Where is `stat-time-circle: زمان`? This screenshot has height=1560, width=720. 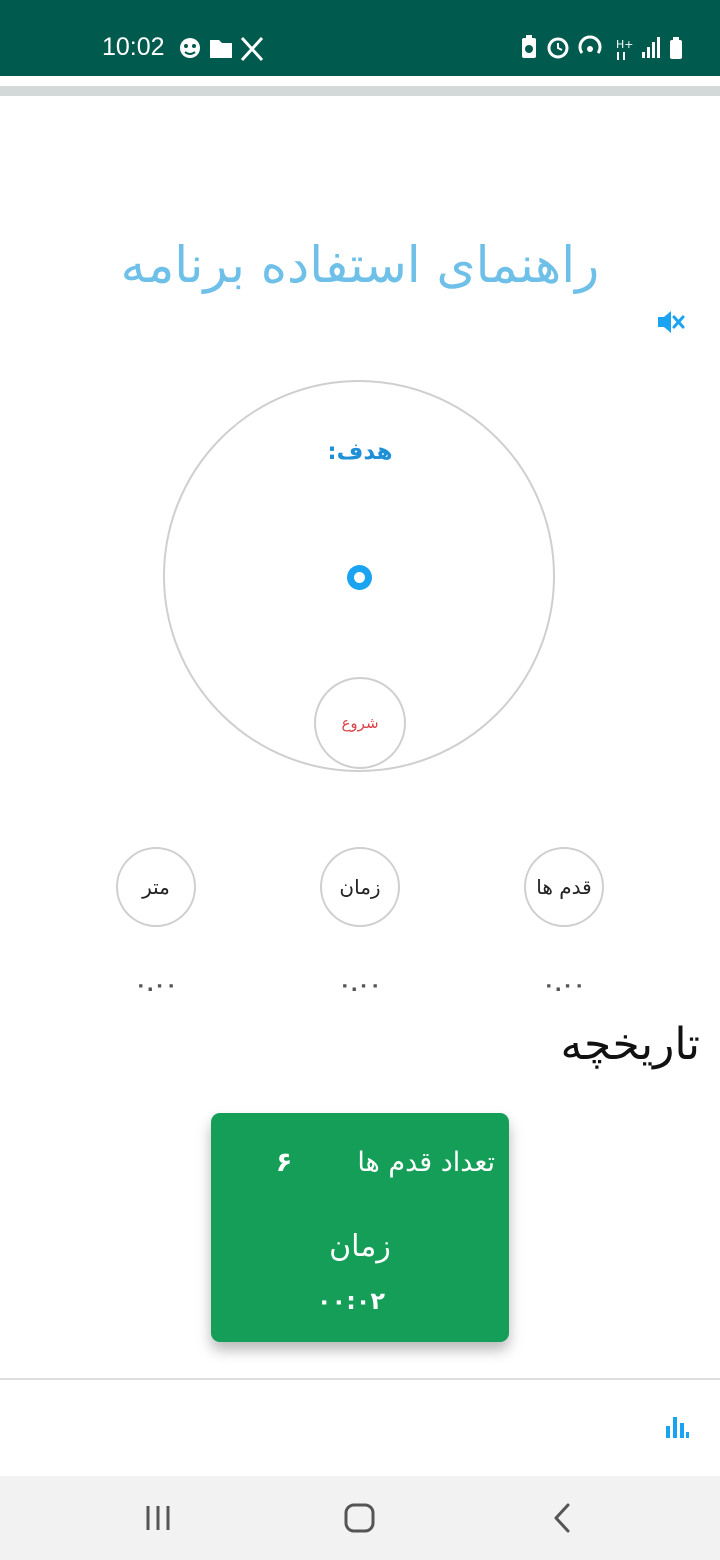
stat-time-circle: زمان is located at coordinates (360, 887).